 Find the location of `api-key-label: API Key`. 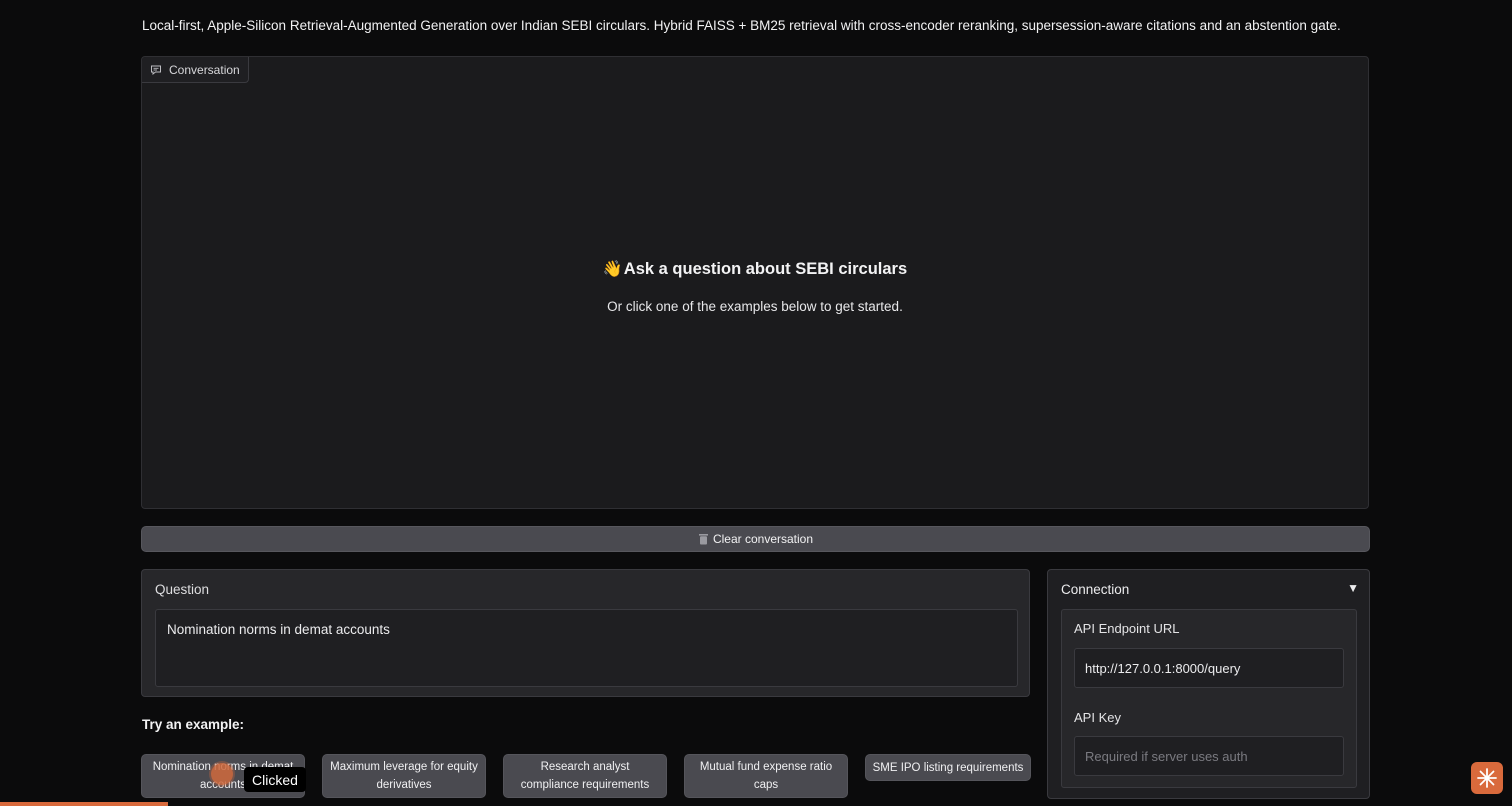

api-key-label: API Key is located at coordinates (1097, 717).